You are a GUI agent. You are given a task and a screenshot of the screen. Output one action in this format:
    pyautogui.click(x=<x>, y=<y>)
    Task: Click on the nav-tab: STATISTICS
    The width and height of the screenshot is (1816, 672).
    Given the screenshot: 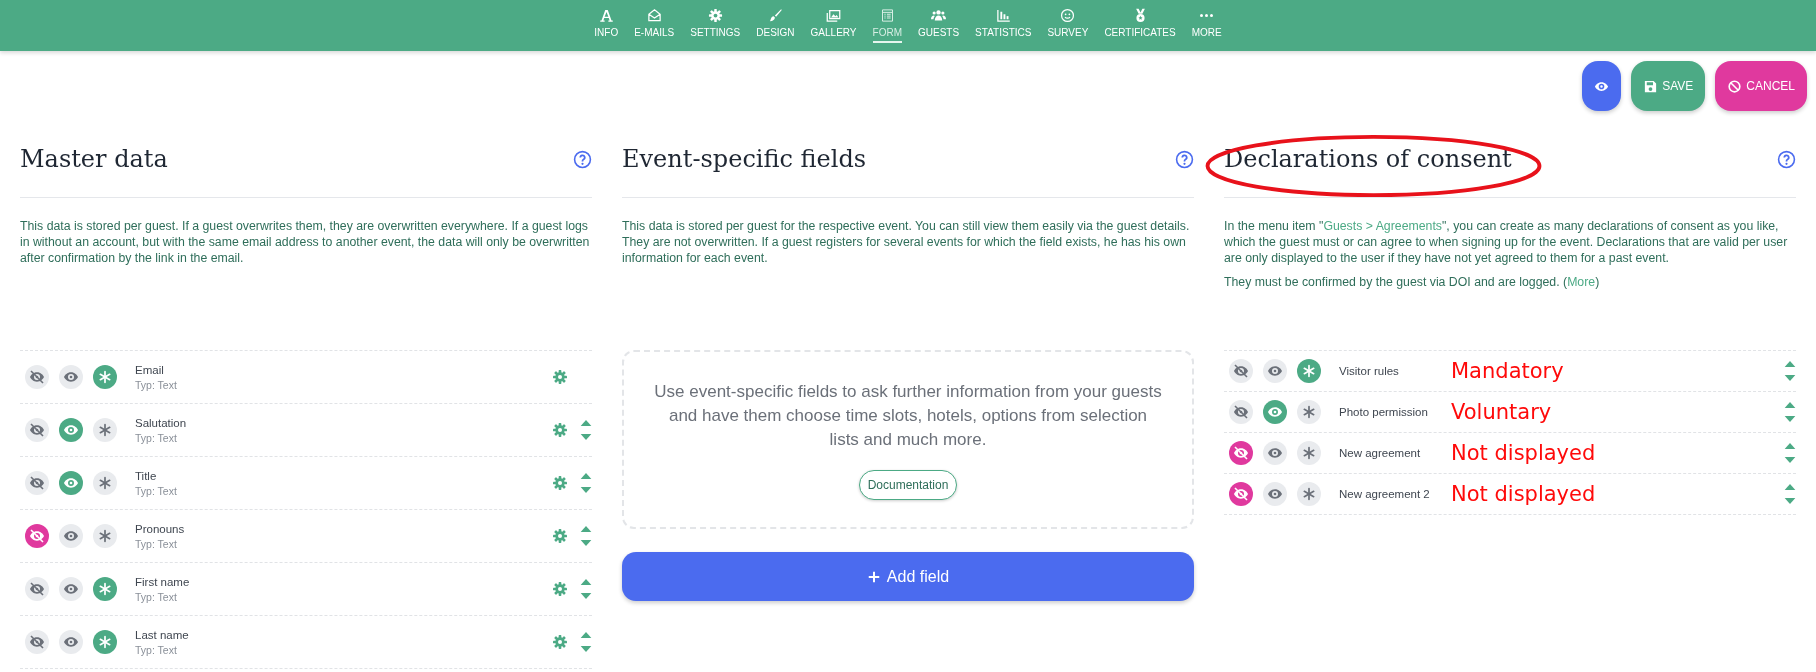 What is the action you would take?
    pyautogui.click(x=1003, y=25)
    